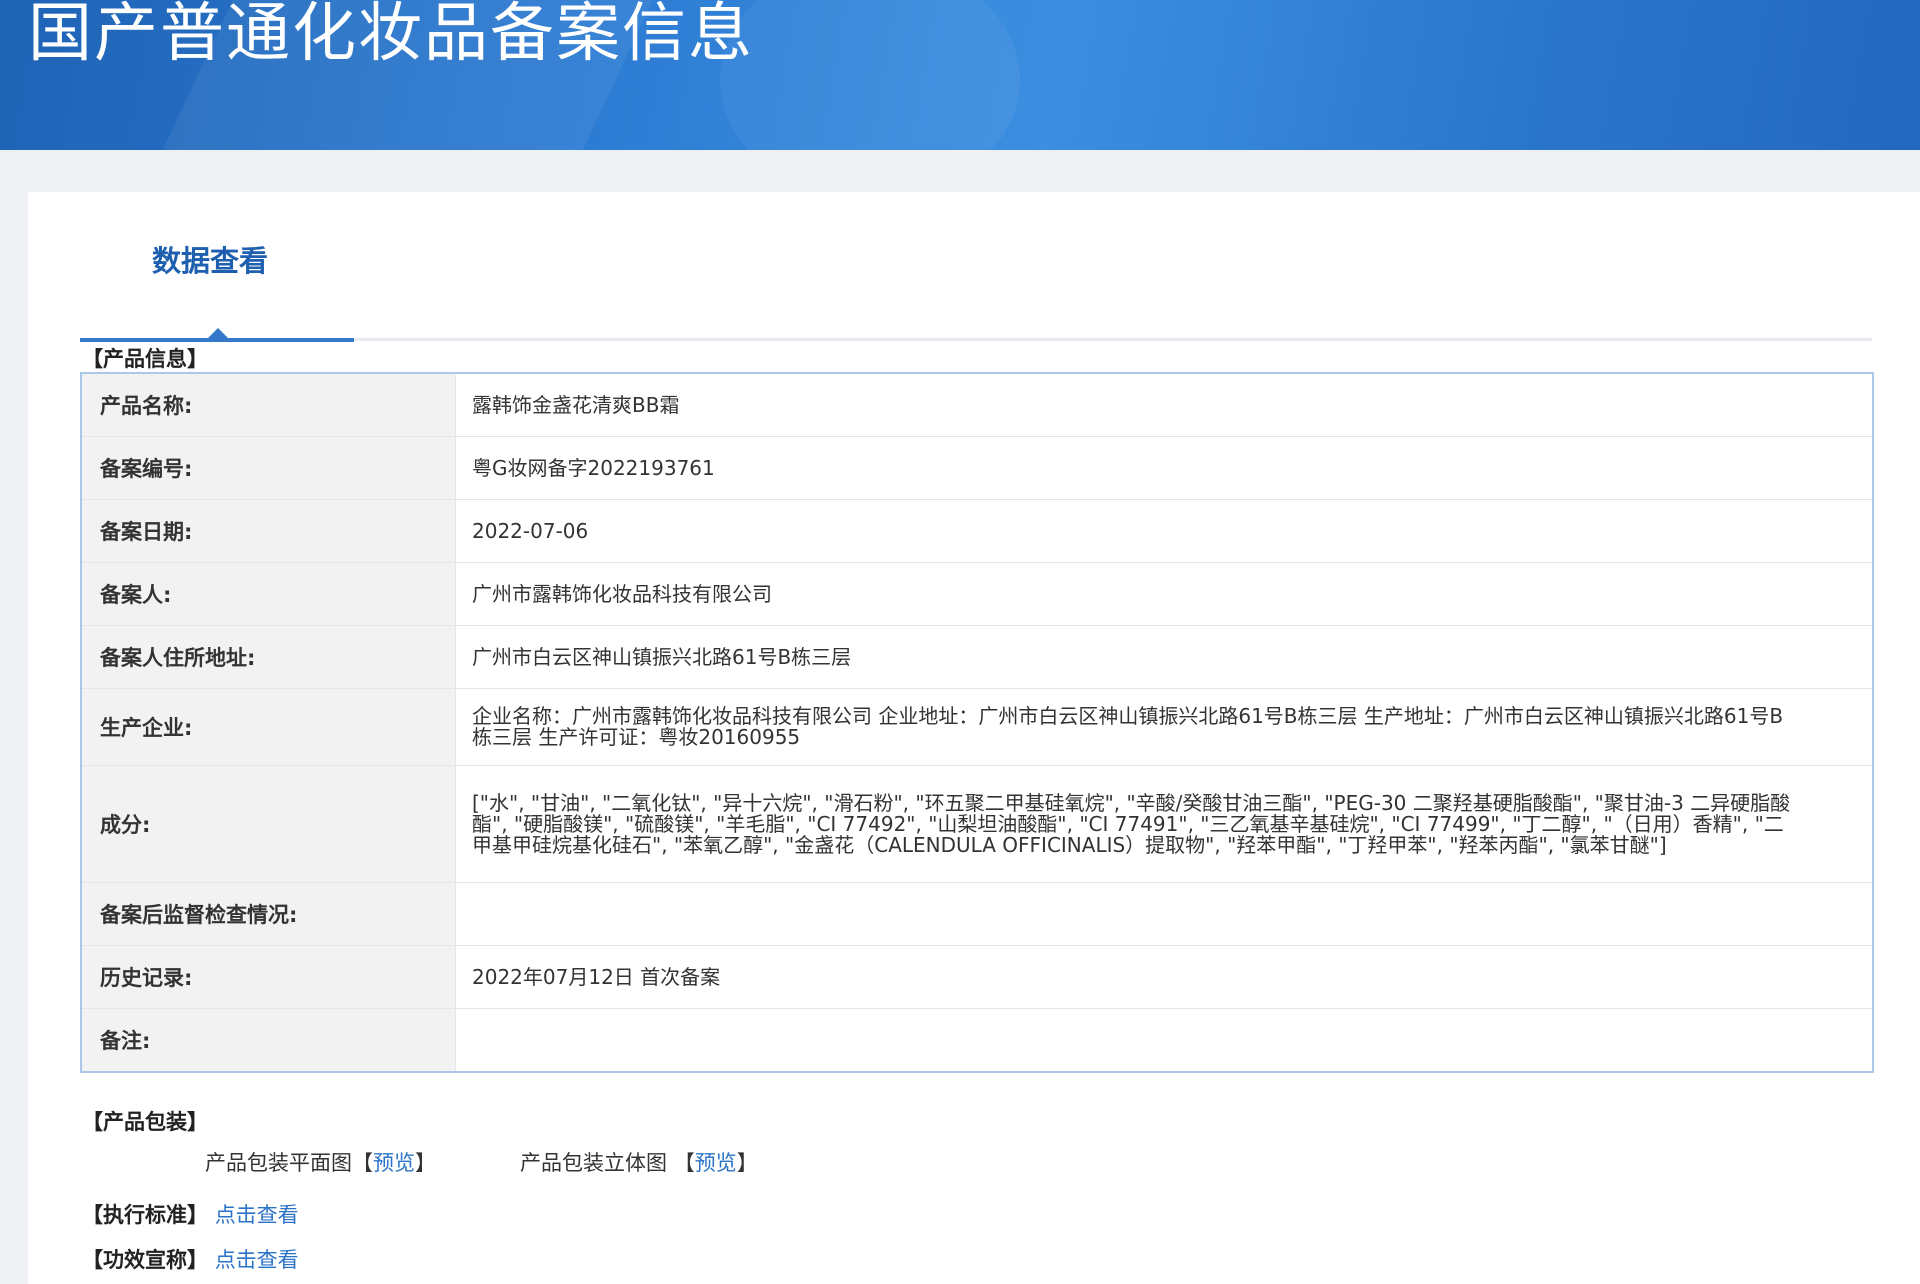 The height and width of the screenshot is (1284, 1920). What do you see at coordinates (394, 1163) in the screenshot?
I see `packaging-flat-preview-link: 预览` at bounding box center [394, 1163].